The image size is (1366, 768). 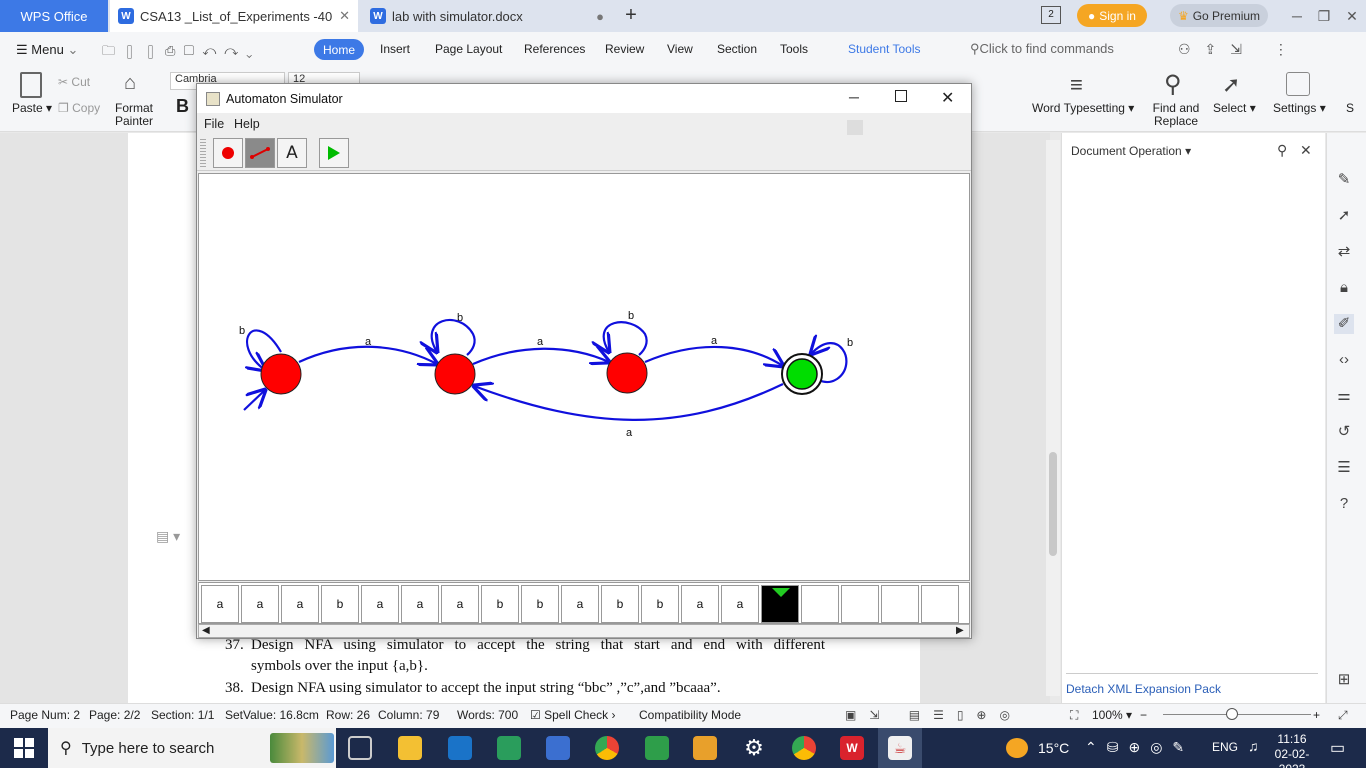 What do you see at coordinates (1344, 680) in the screenshot?
I see `grid-icon: ⊞` at bounding box center [1344, 680].